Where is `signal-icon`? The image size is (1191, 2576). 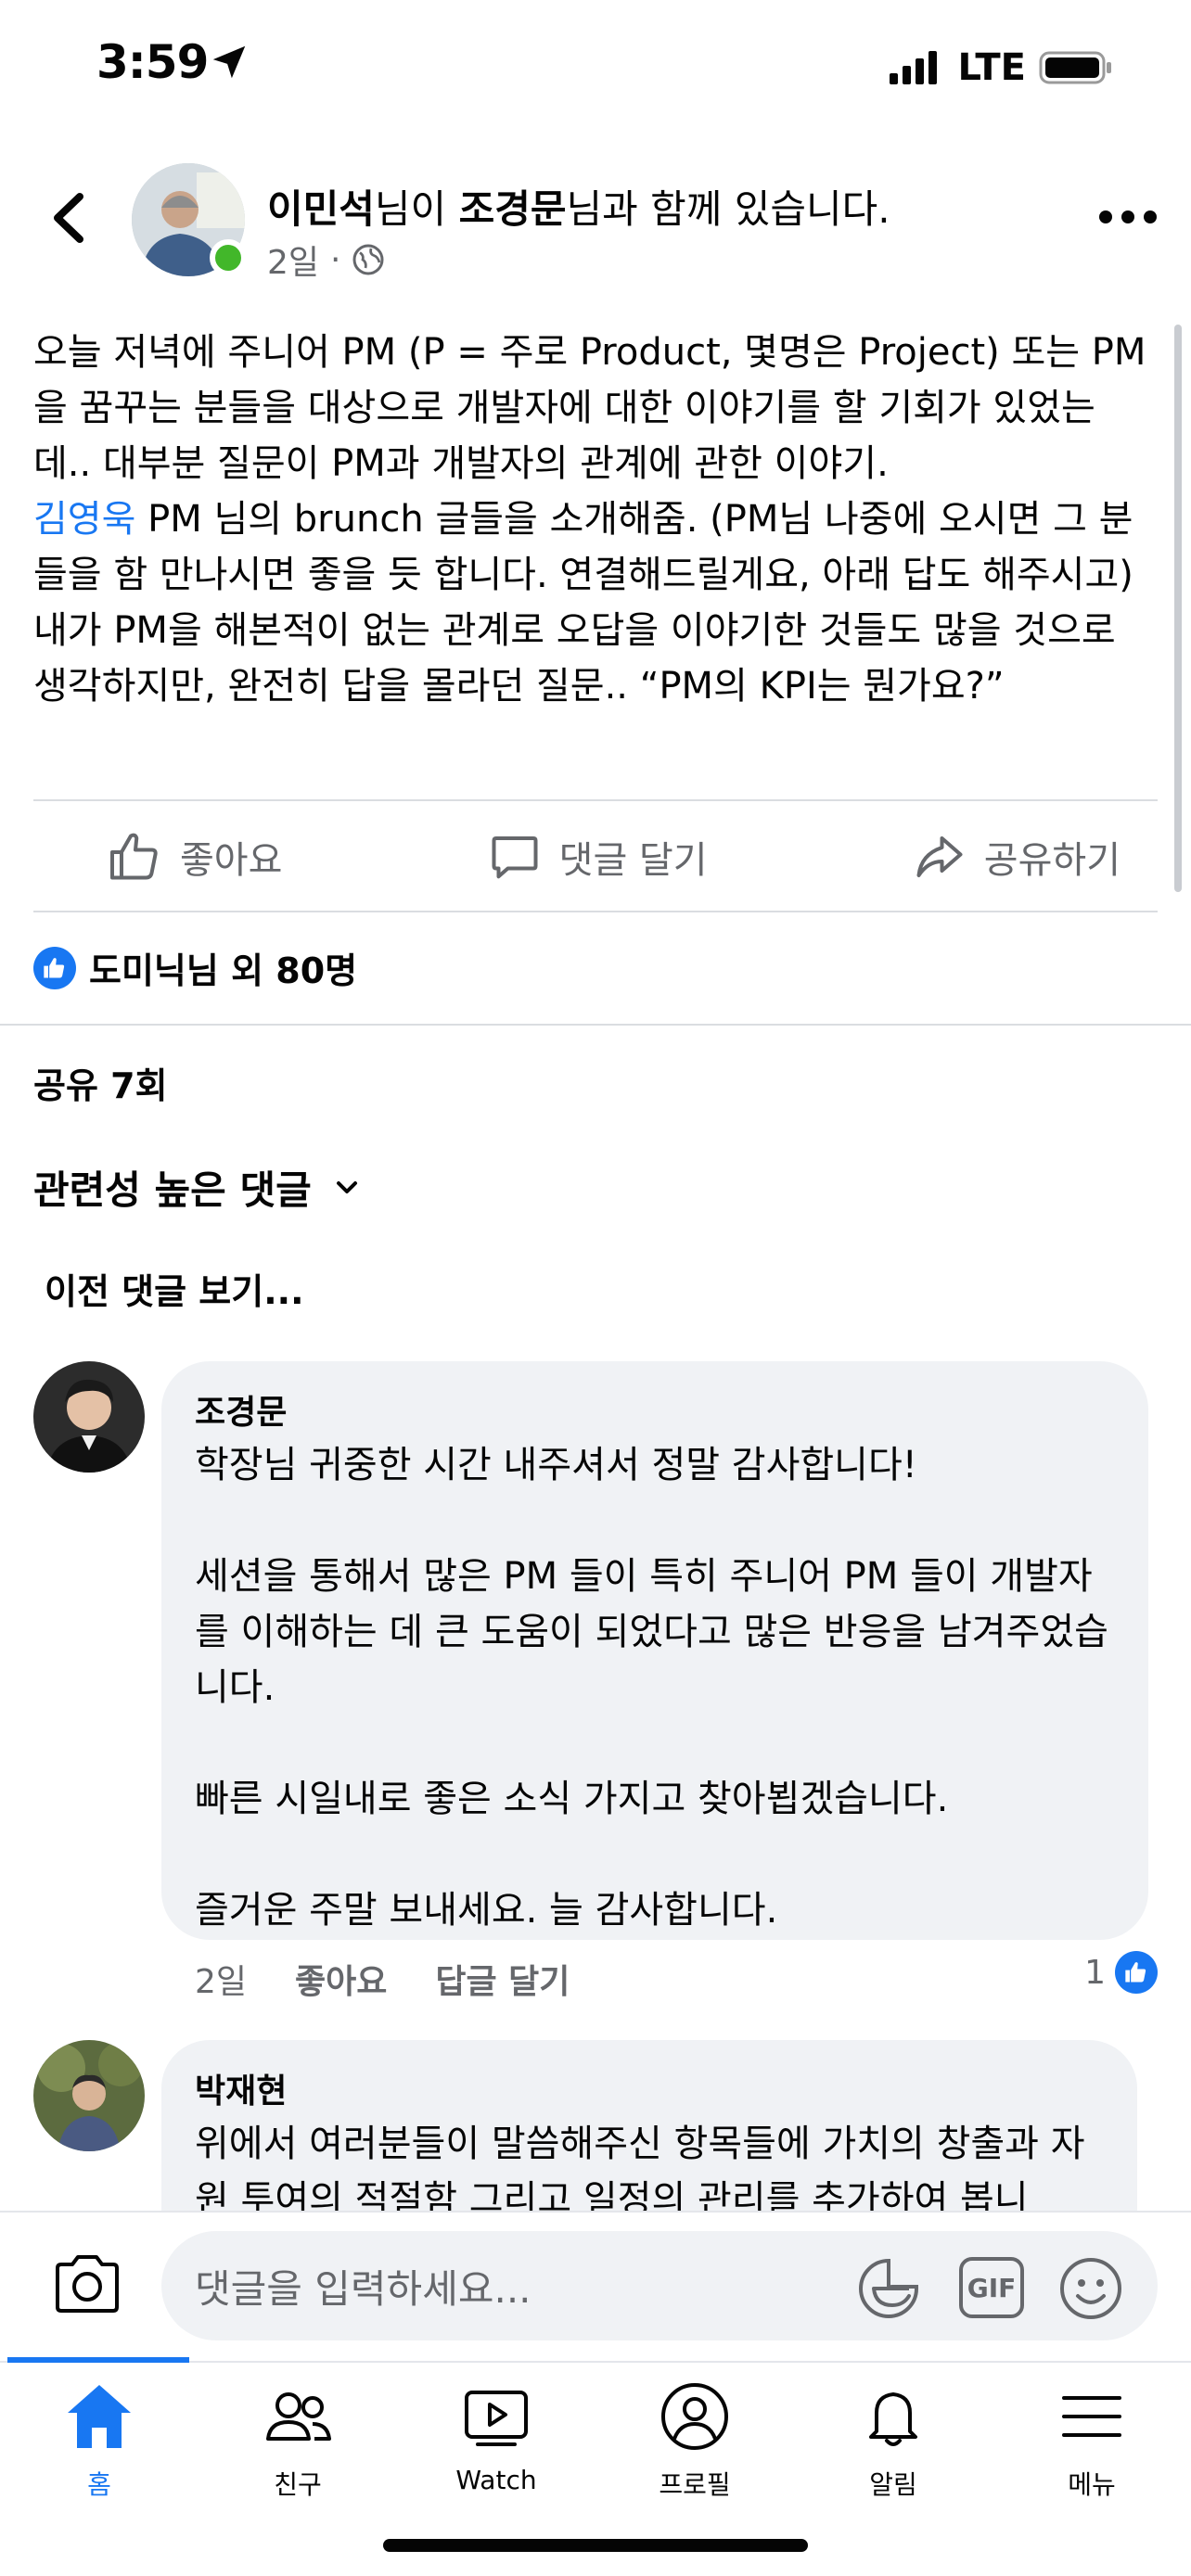 signal-icon is located at coordinates (913, 67).